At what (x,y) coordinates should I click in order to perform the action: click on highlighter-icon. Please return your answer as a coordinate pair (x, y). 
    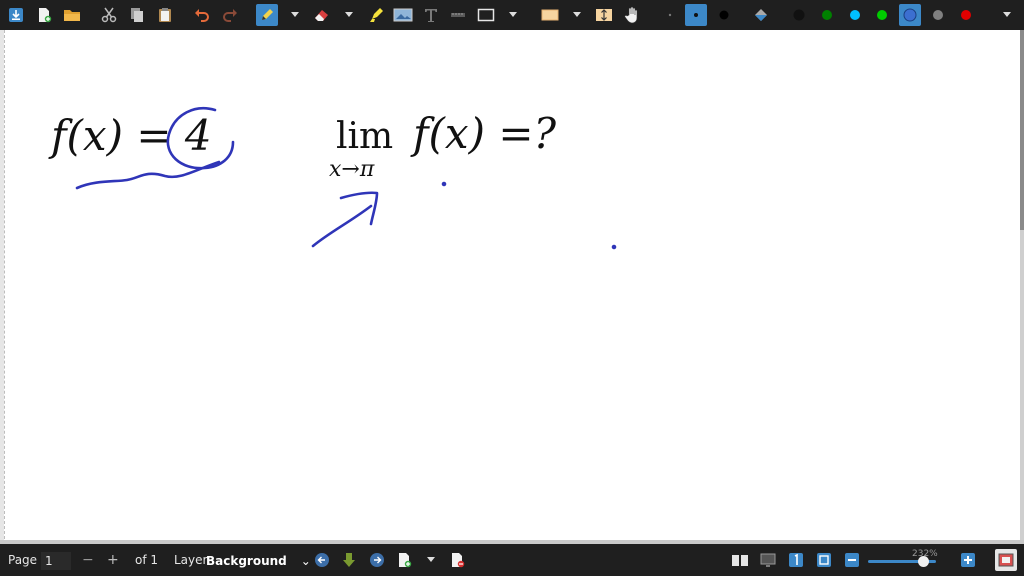
    Looking at the image, I should click on (376, 15).